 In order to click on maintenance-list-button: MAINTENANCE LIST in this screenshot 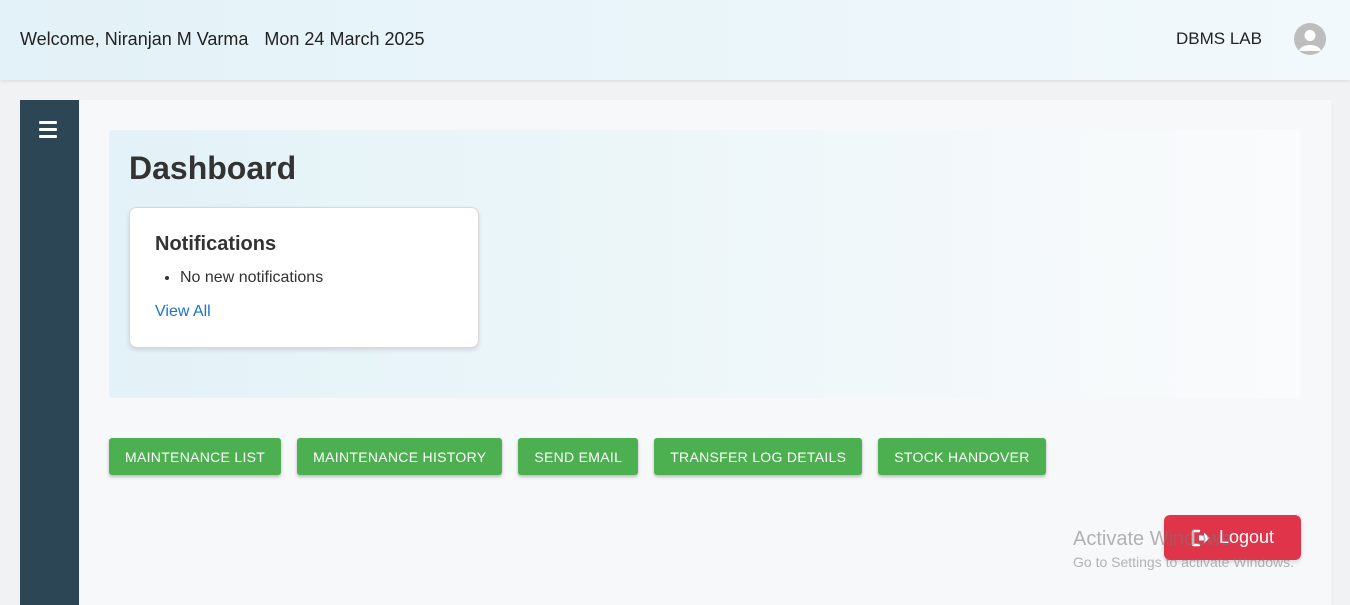, I will do `click(195, 456)`.